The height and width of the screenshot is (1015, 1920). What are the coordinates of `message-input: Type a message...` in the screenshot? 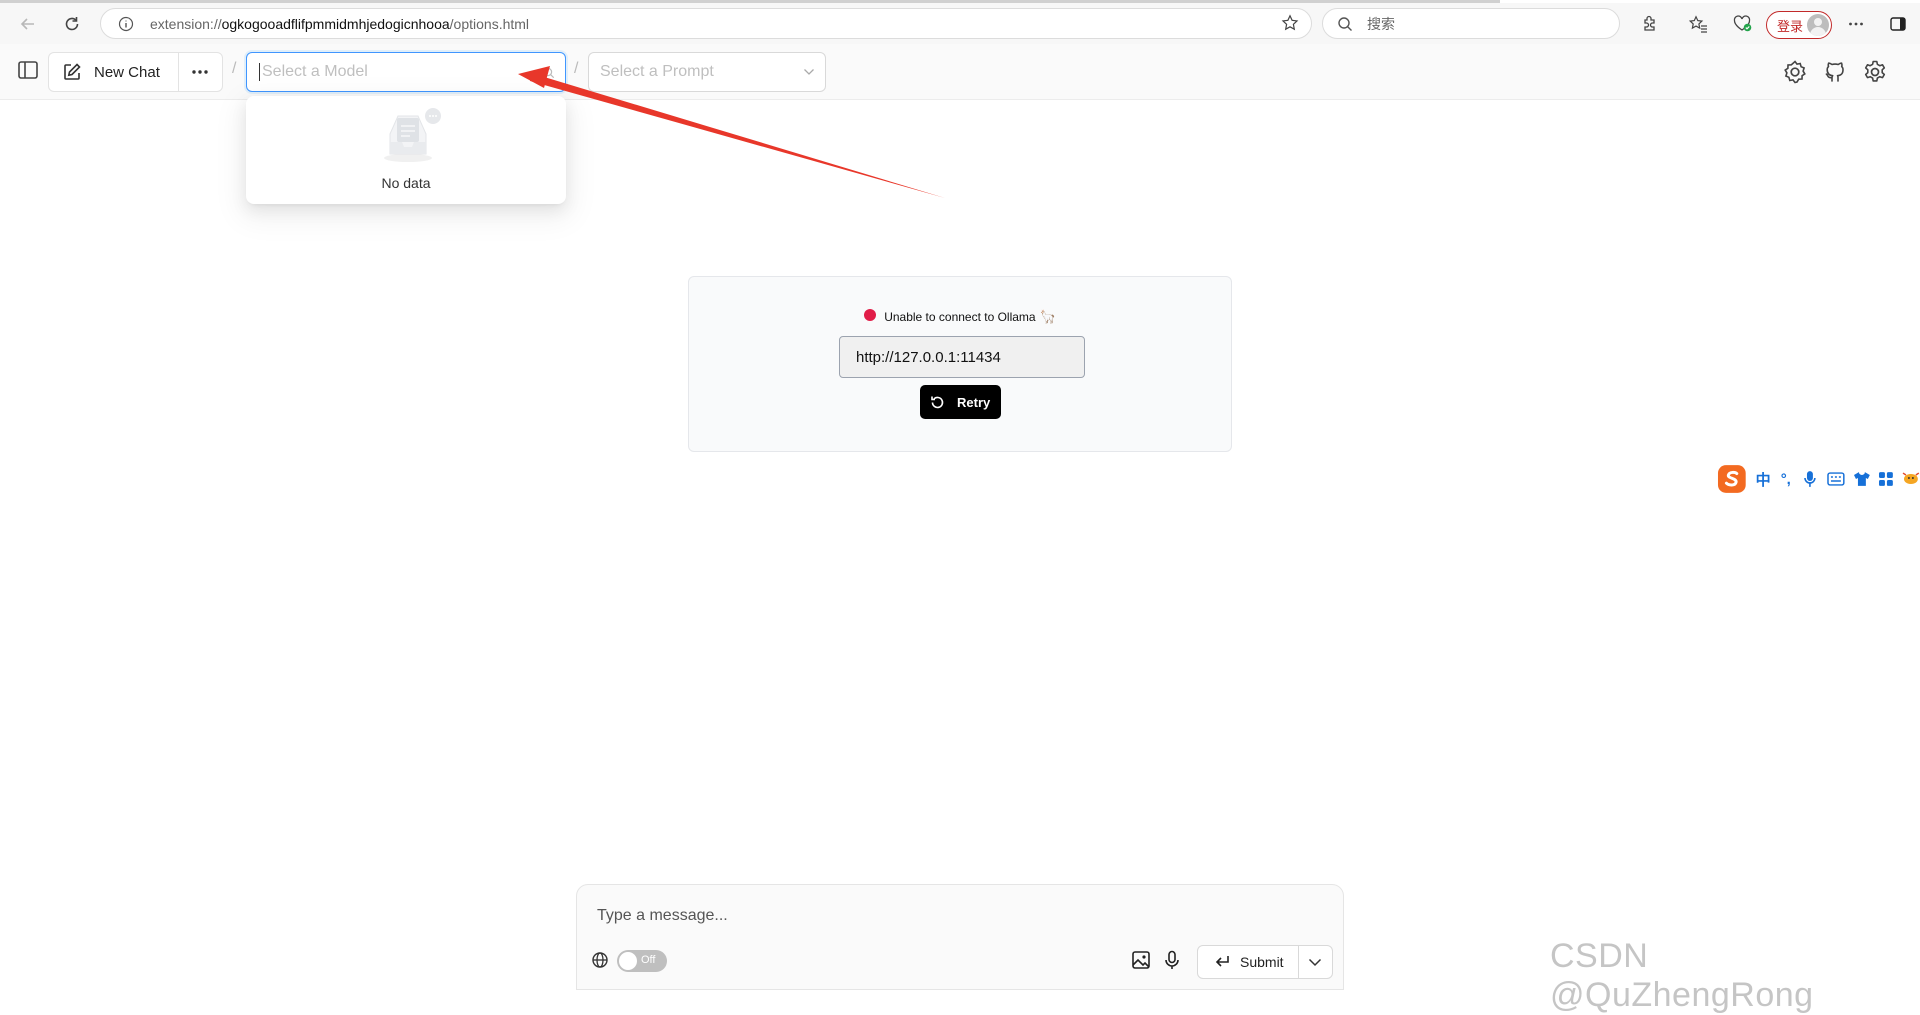 It's located at (662, 916).